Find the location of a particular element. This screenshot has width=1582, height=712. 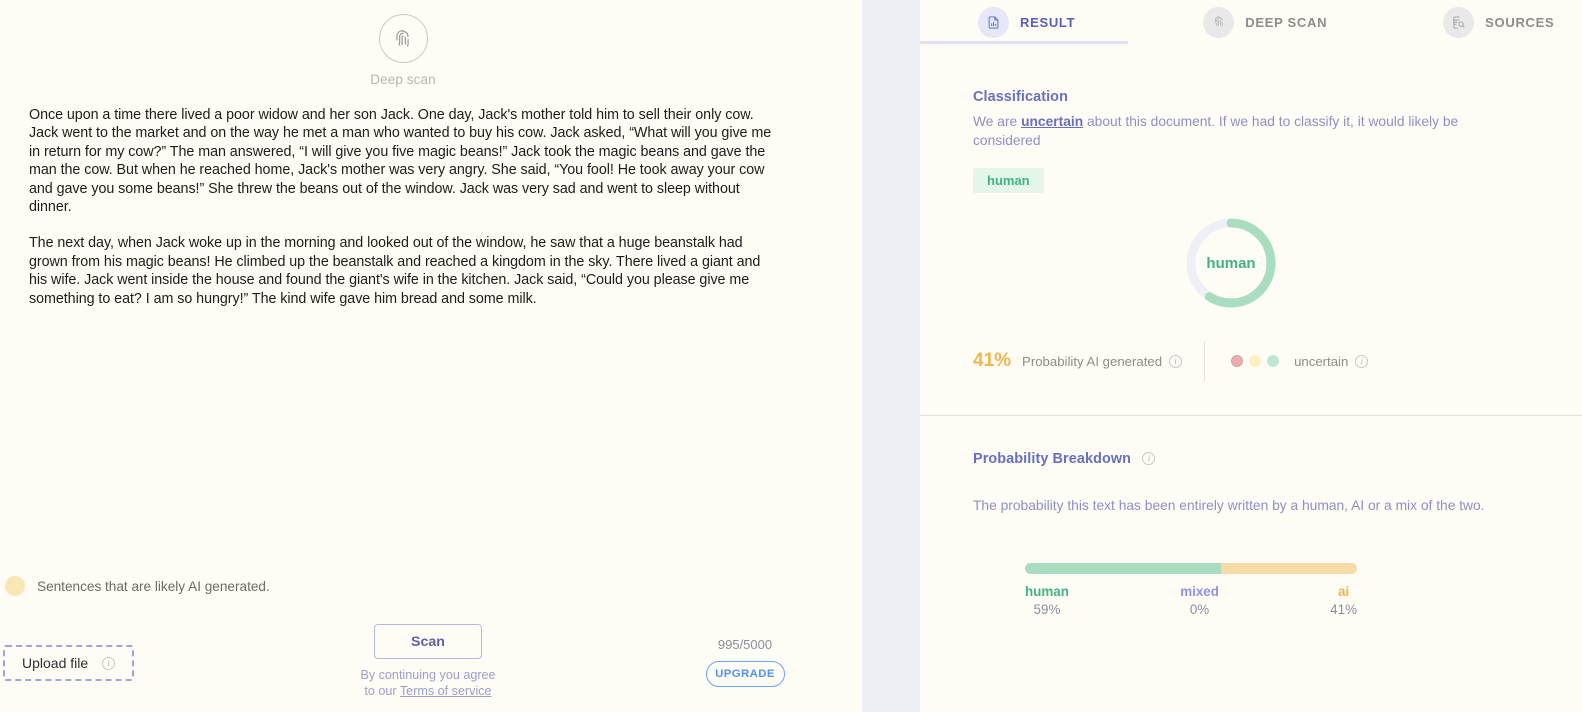

breakdown-bar-chart: human 59% mixed 0% ai 41% is located at coordinates (1251, 590).